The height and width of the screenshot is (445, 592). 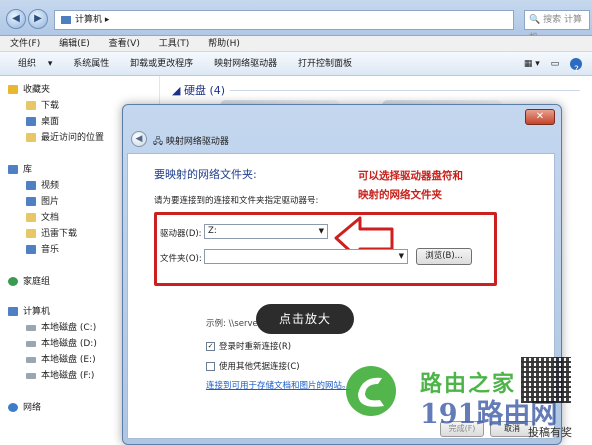 I want to click on search-input: 🔍 搜索 计算机, so click(x=557, y=26).